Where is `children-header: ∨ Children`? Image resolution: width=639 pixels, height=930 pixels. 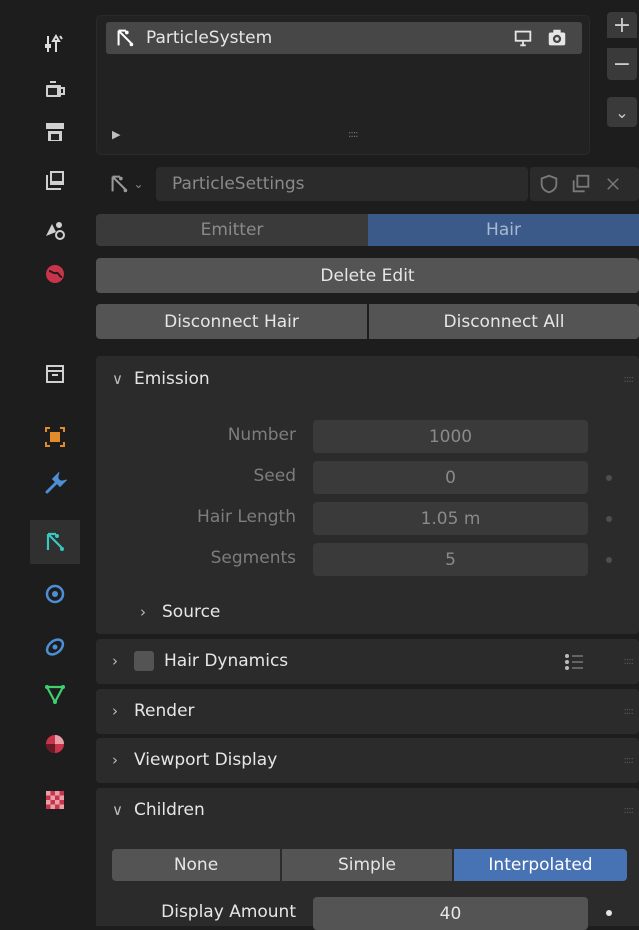
children-header: ∨ Children is located at coordinates (158, 810).